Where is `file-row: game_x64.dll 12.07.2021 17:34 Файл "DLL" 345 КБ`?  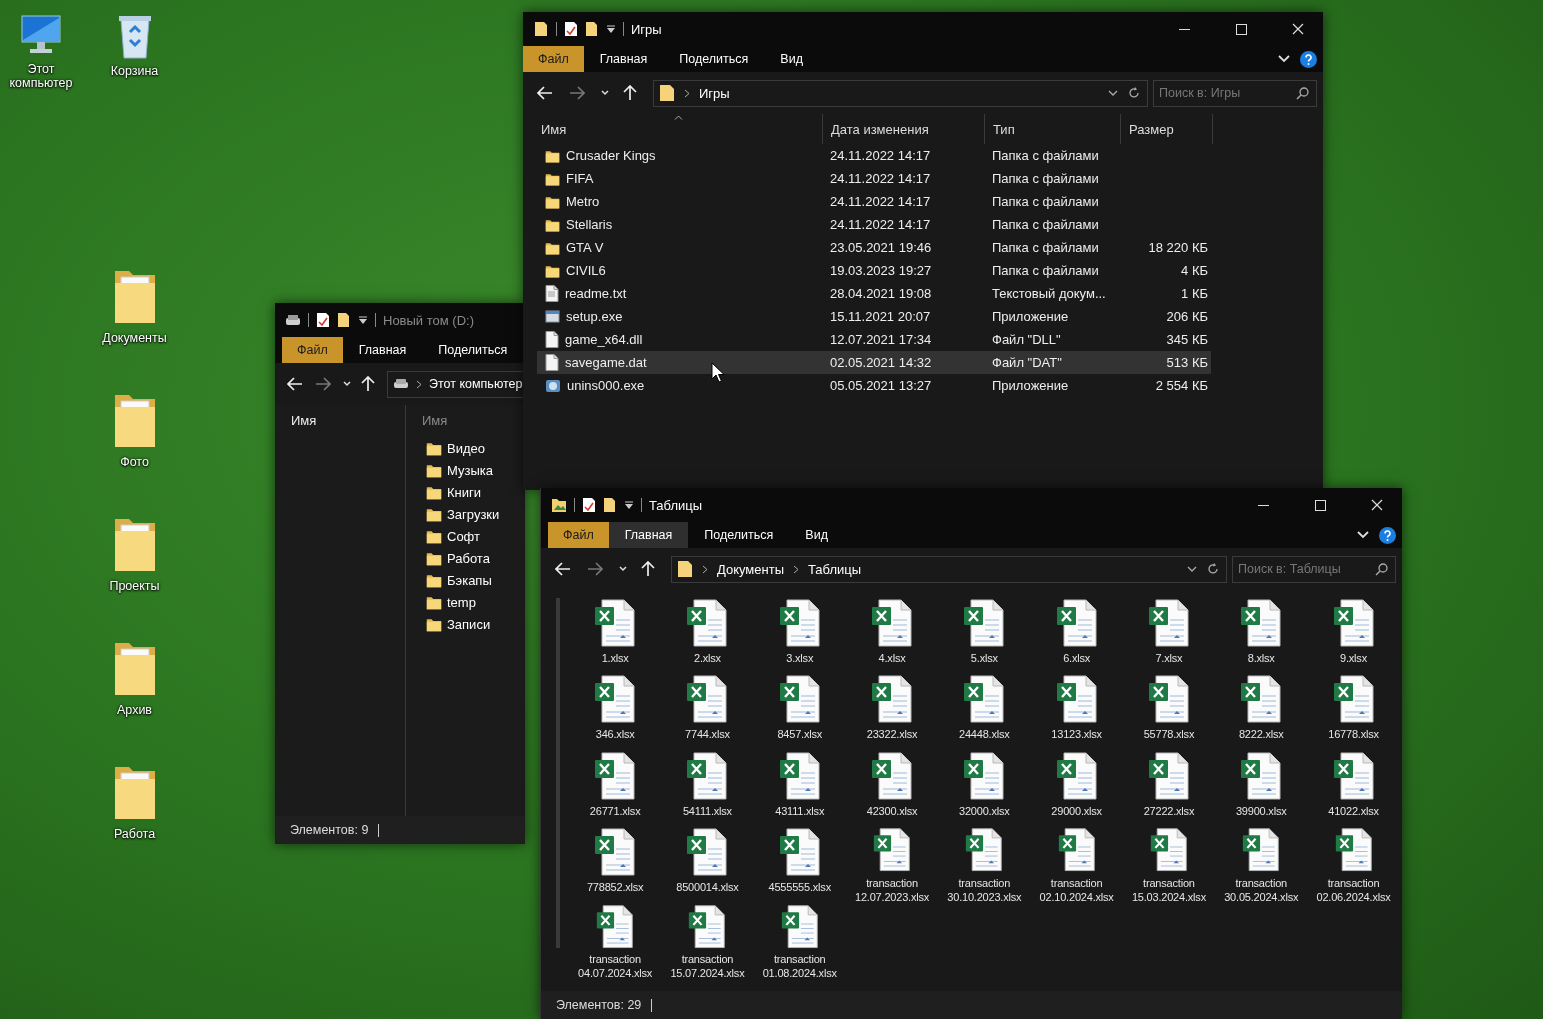 file-row: game_x64.dll 12.07.2021 17:34 Файл "DLL" 345 КБ is located at coordinates (874, 339).